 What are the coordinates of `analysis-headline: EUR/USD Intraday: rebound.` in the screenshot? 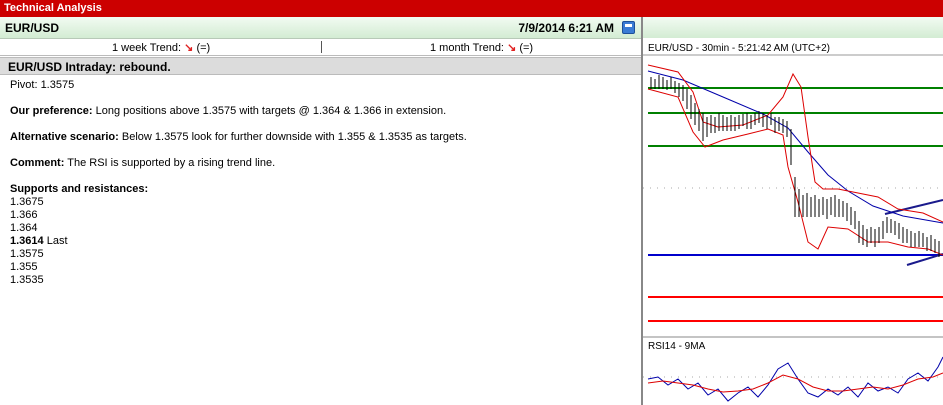 It's located at (89, 67).